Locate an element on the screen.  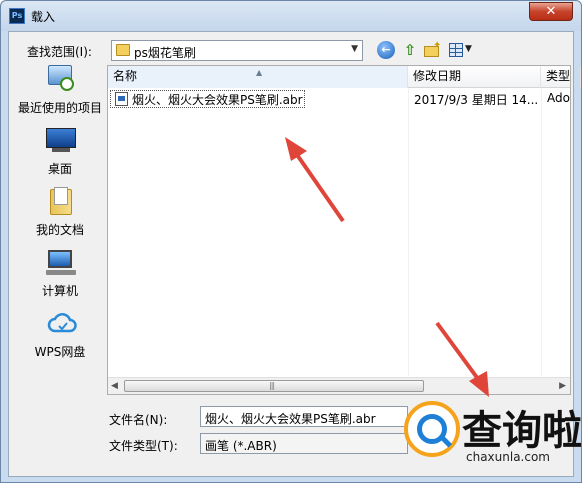
scrollbar-thumb: ||| is located at coordinates (274, 386).